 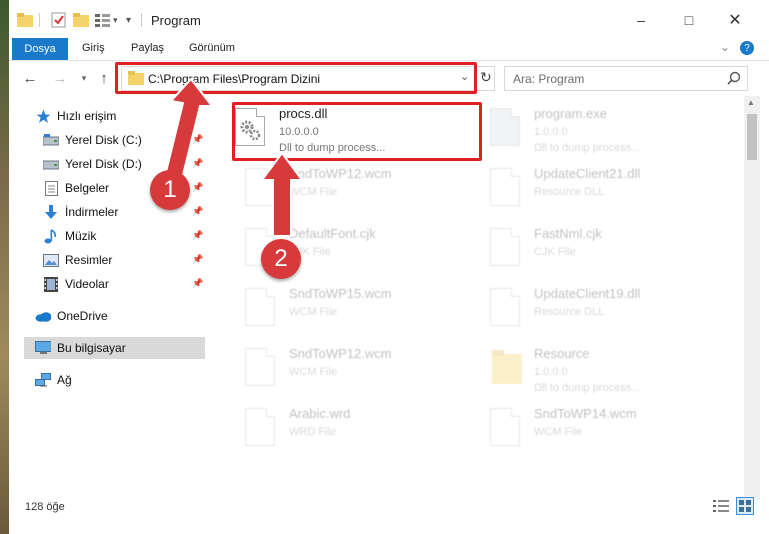 What do you see at coordinates (170, 190) in the screenshot?
I see `annotation-badge-1: 1` at bounding box center [170, 190].